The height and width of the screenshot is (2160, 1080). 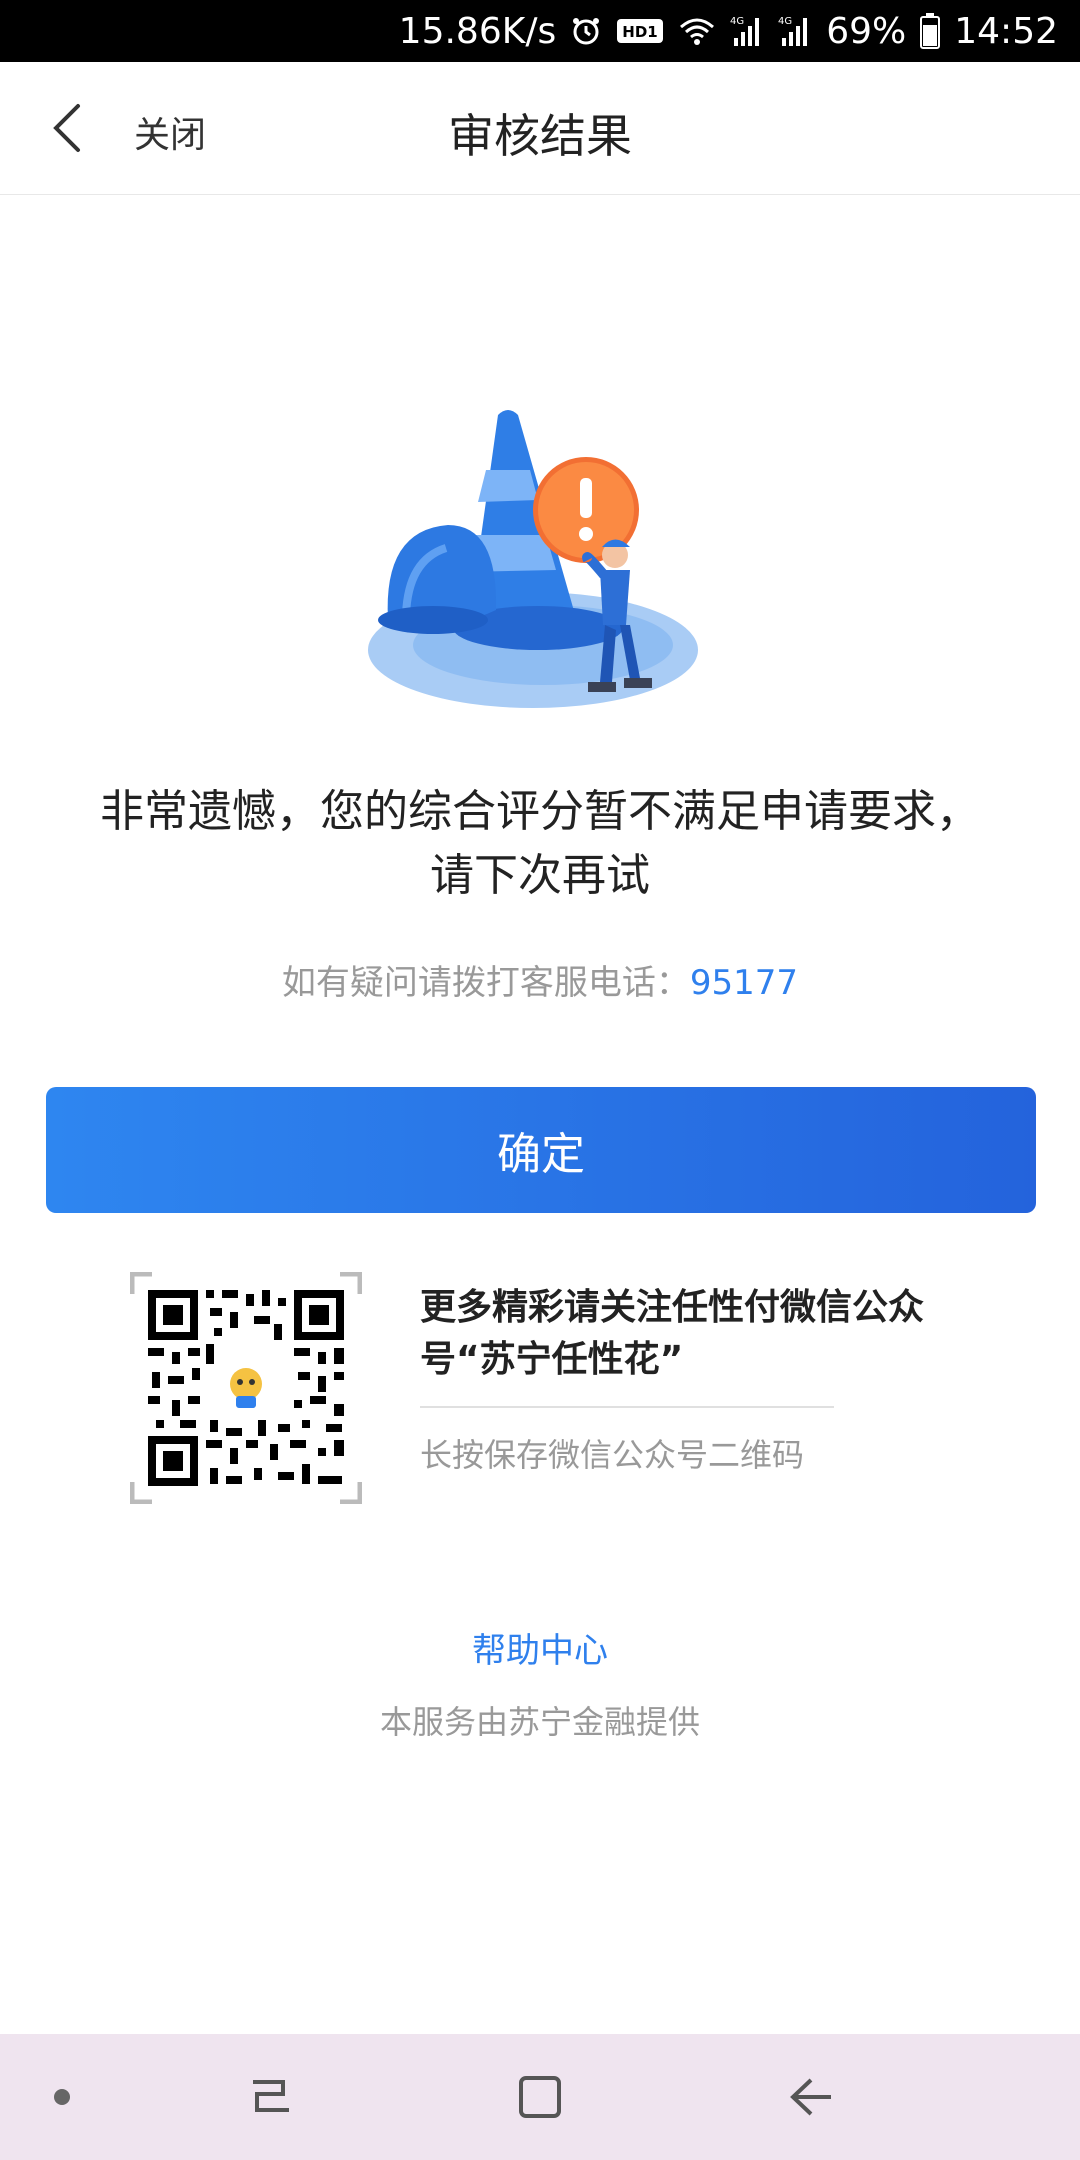 I want to click on back-arrow-icon, so click(x=810, y=2097).